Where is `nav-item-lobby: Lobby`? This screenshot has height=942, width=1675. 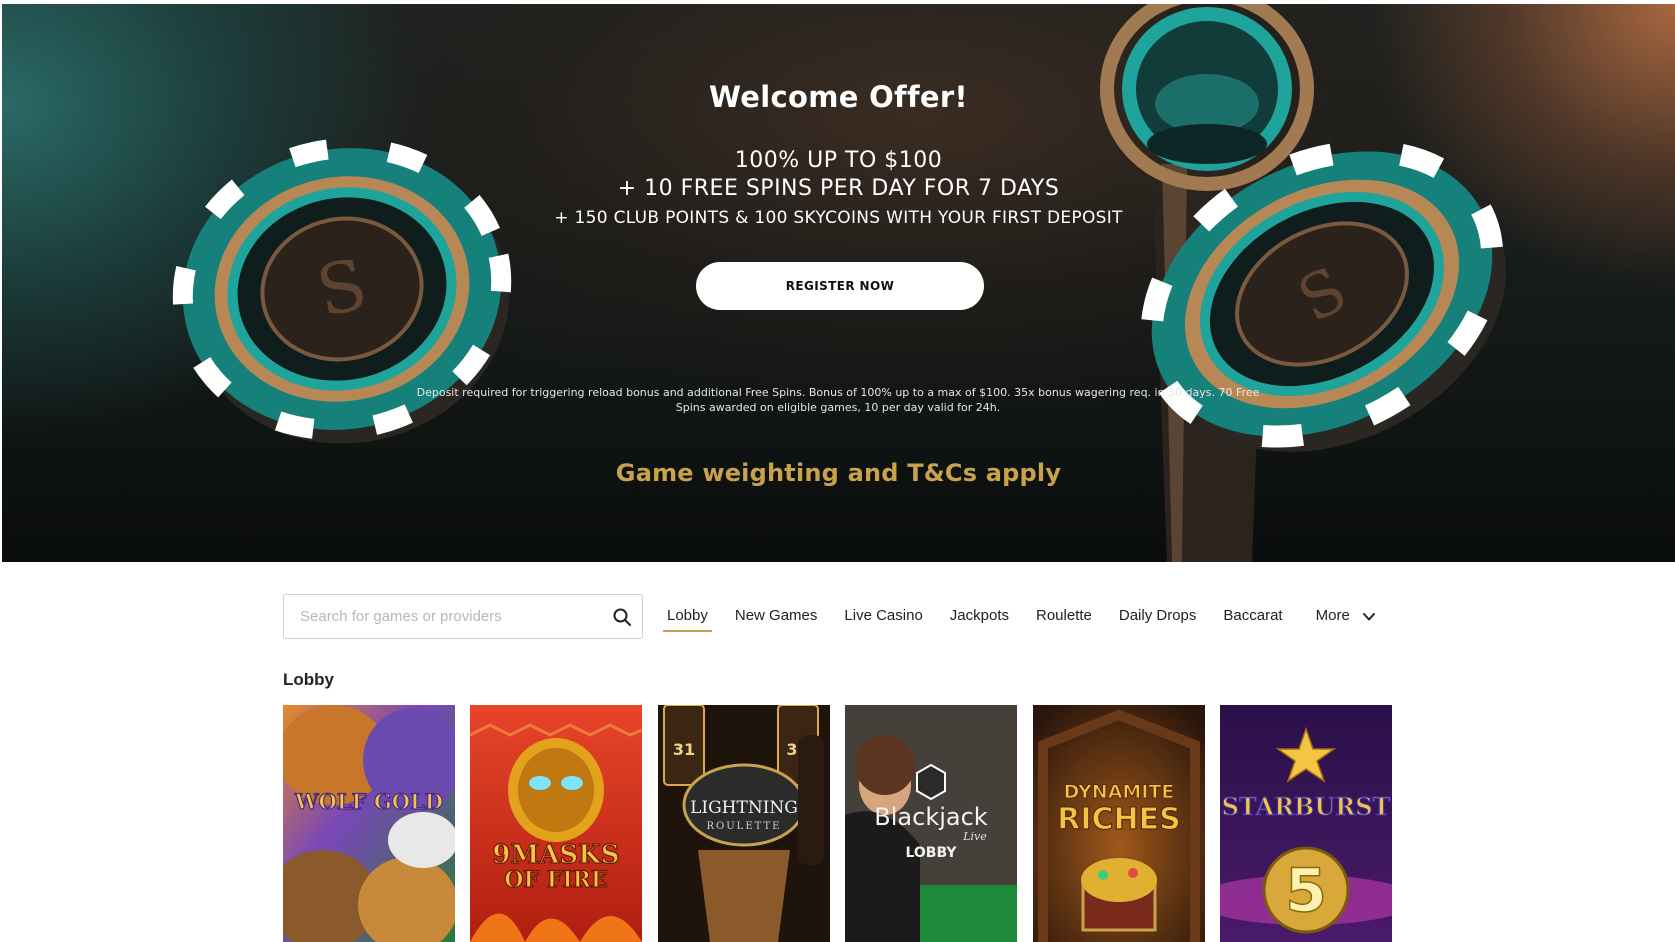
nav-item-lobby: Lobby is located at coordinates (687, 618).